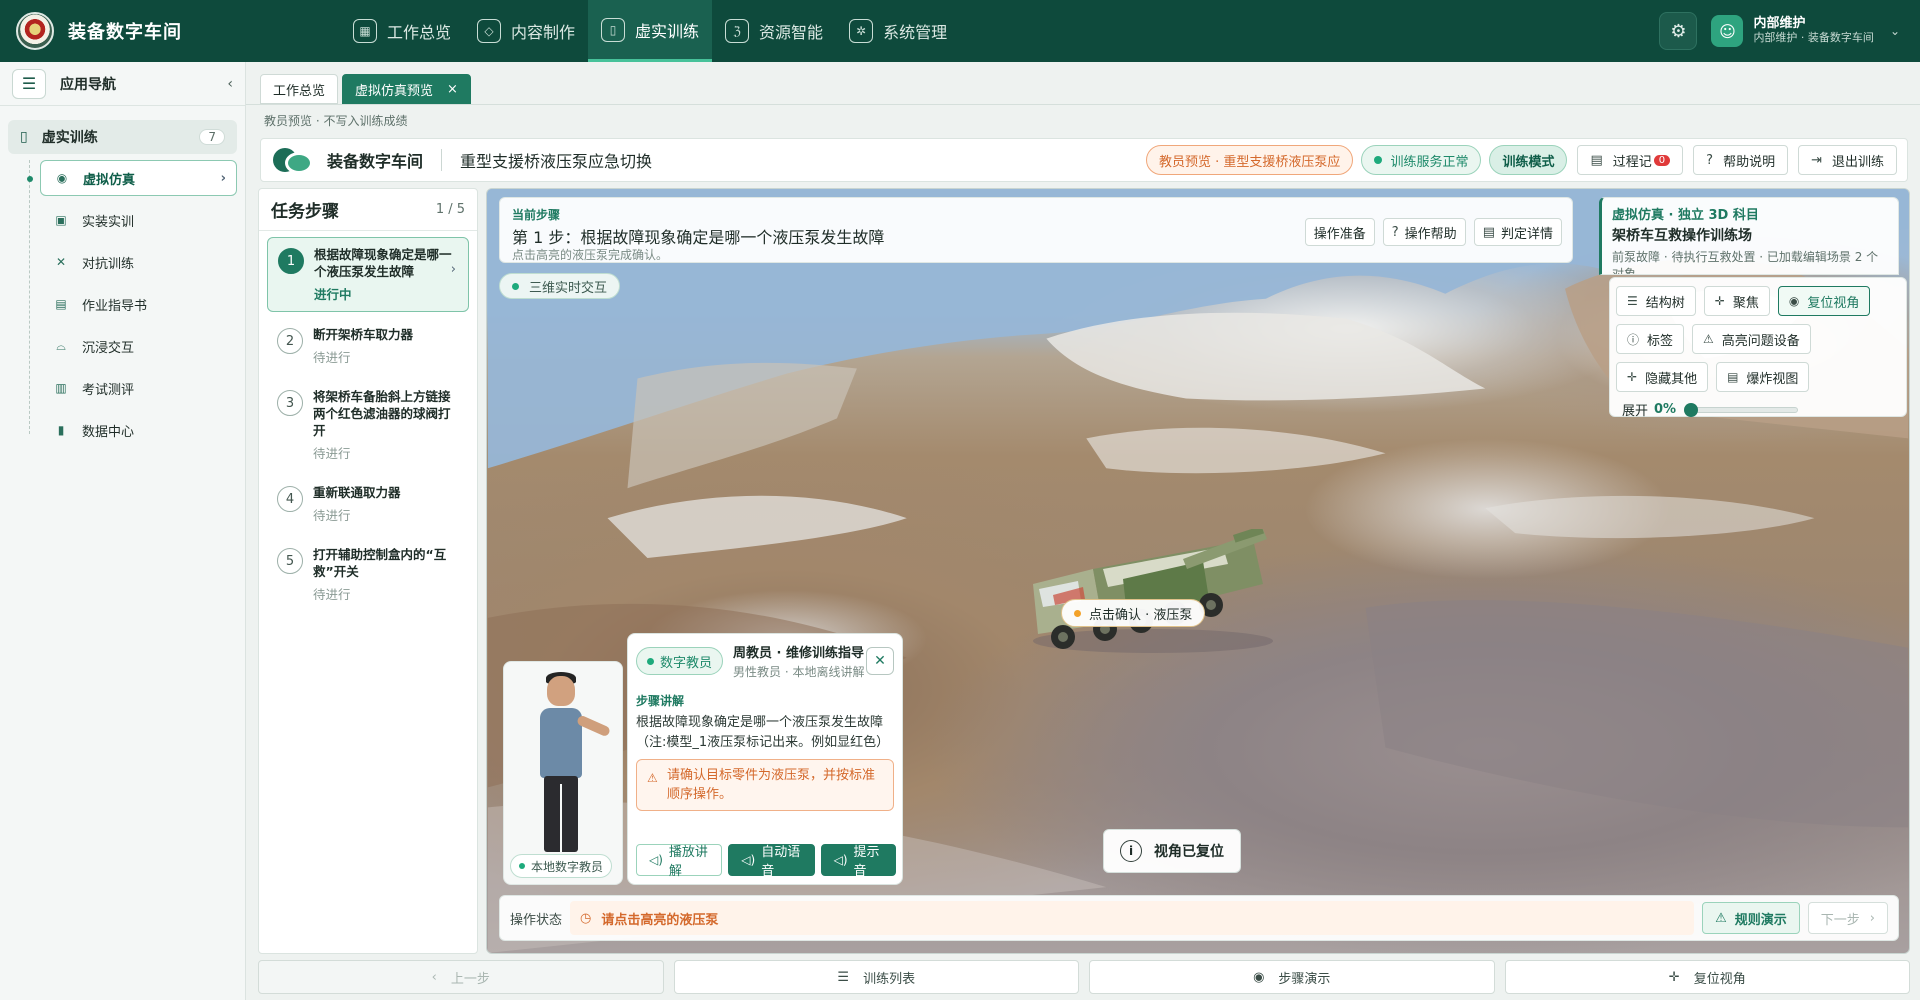  I want to click on topnav-content: ◇ 内容制作, so click(526, 31).